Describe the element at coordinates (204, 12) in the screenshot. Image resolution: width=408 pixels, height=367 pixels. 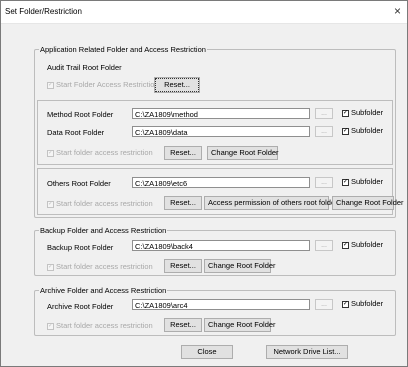
I see `title-bar: Set Folder/Restriction ×` at that location.